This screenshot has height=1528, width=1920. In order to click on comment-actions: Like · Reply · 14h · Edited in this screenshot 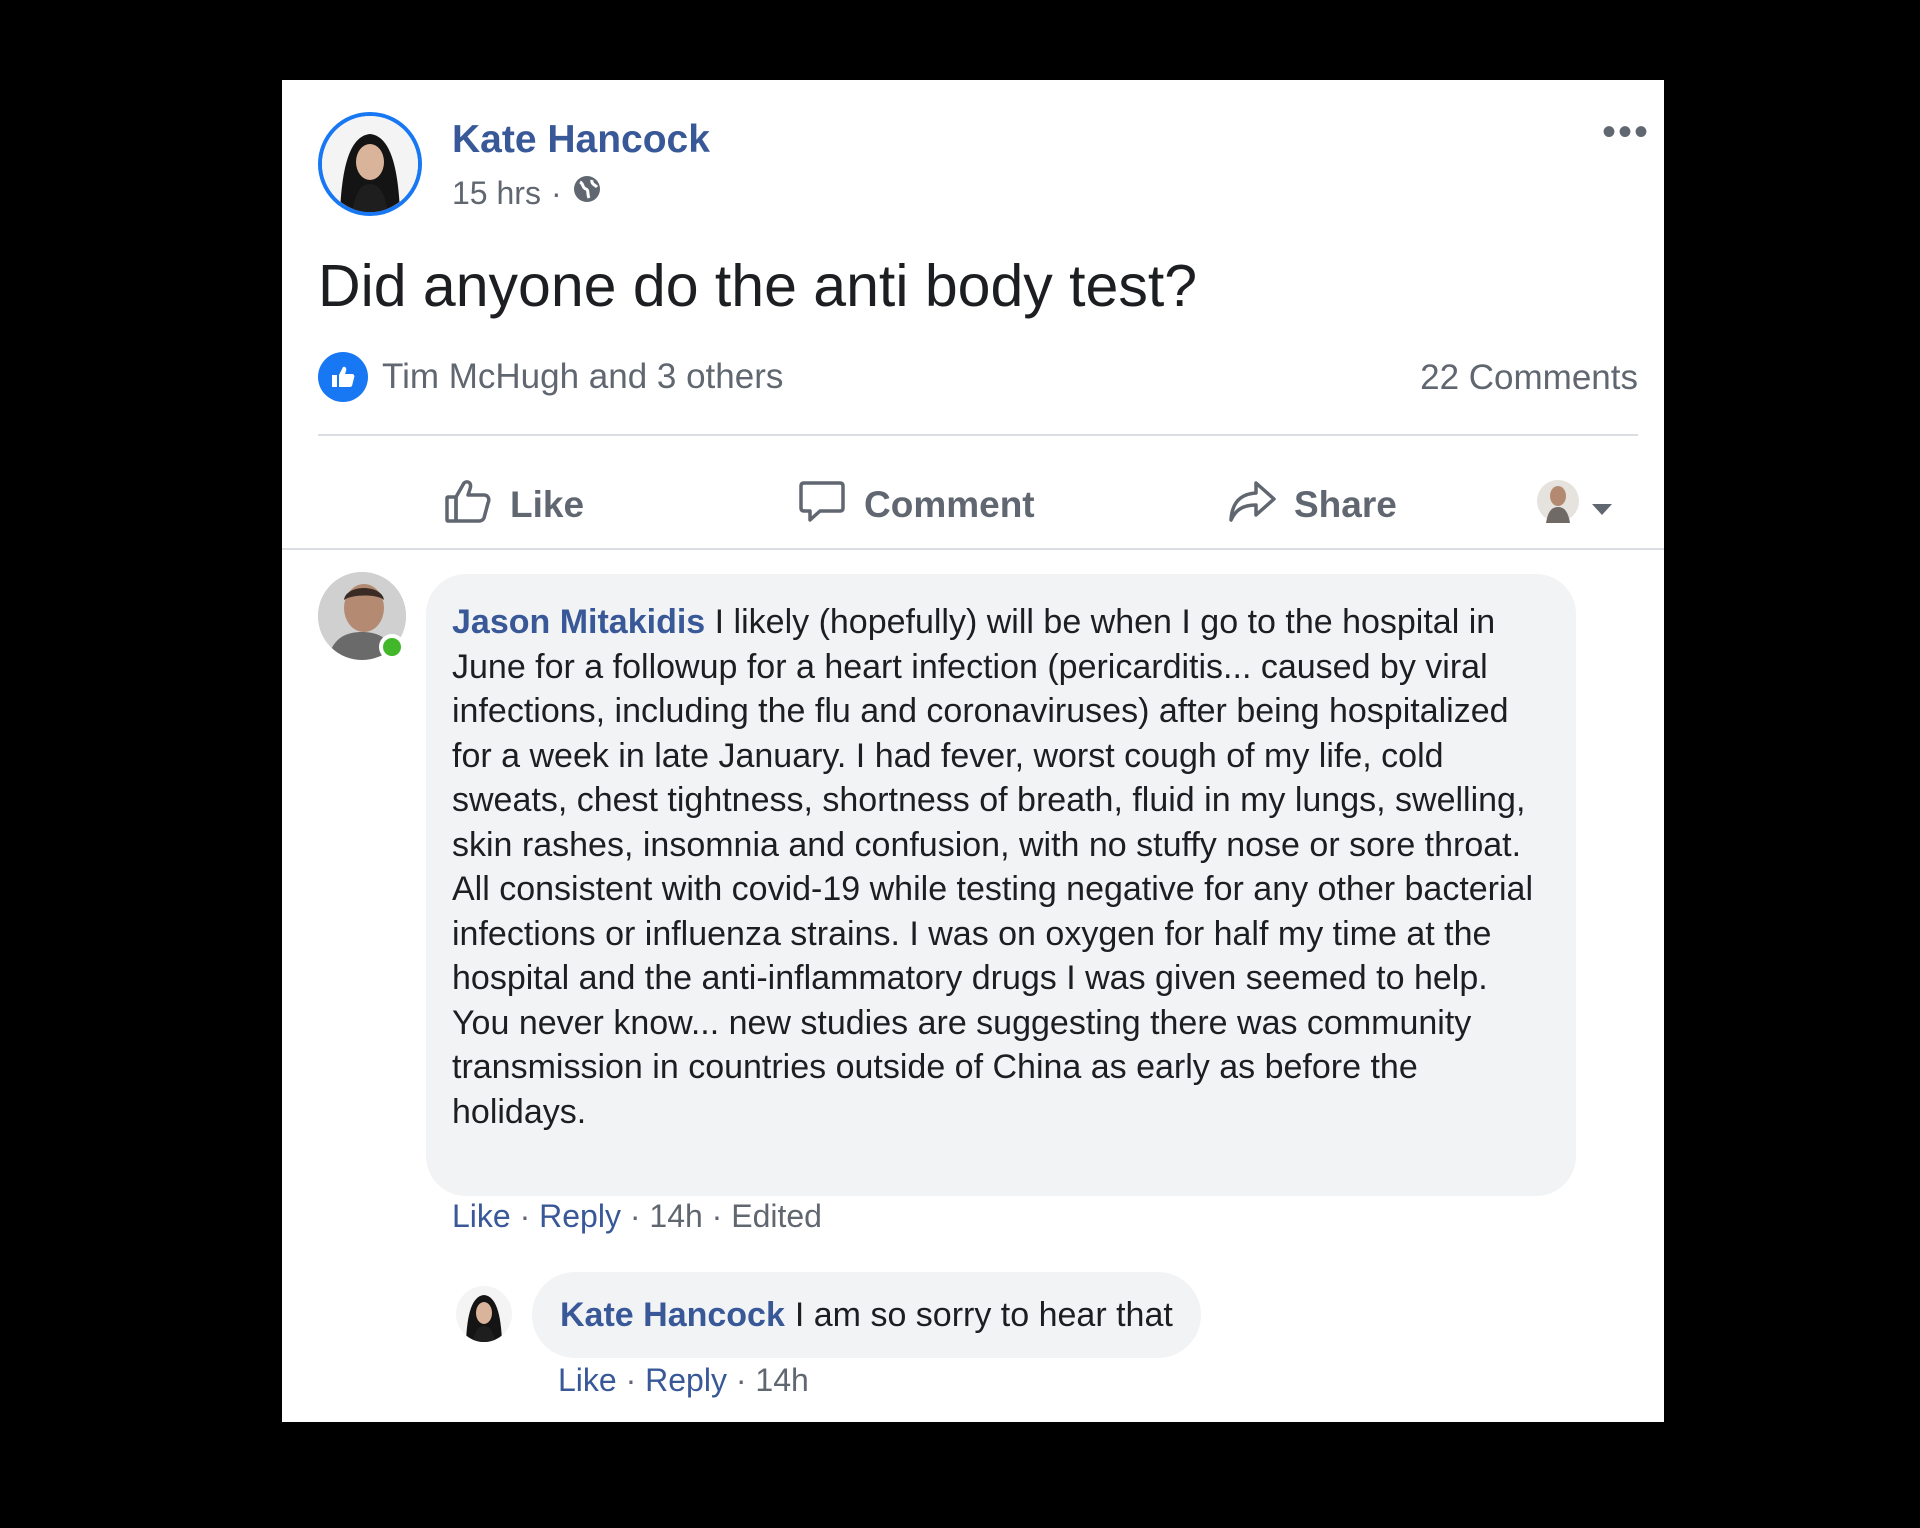, I will do `click(637, 1216)`.